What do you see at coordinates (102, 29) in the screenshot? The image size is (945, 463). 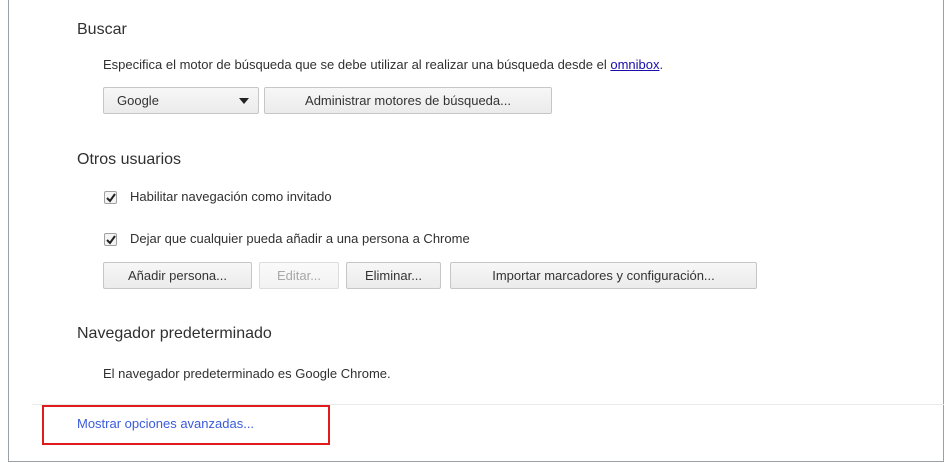 I see `search-section-title: Buscar` at bounding box center [102, 29].